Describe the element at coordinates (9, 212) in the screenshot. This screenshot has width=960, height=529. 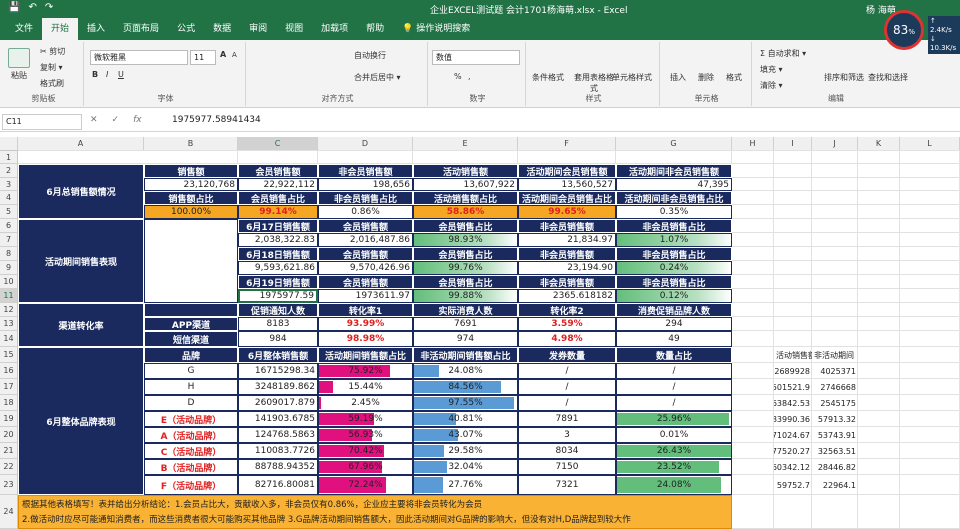
I see `row-header-5: 5` at that location.